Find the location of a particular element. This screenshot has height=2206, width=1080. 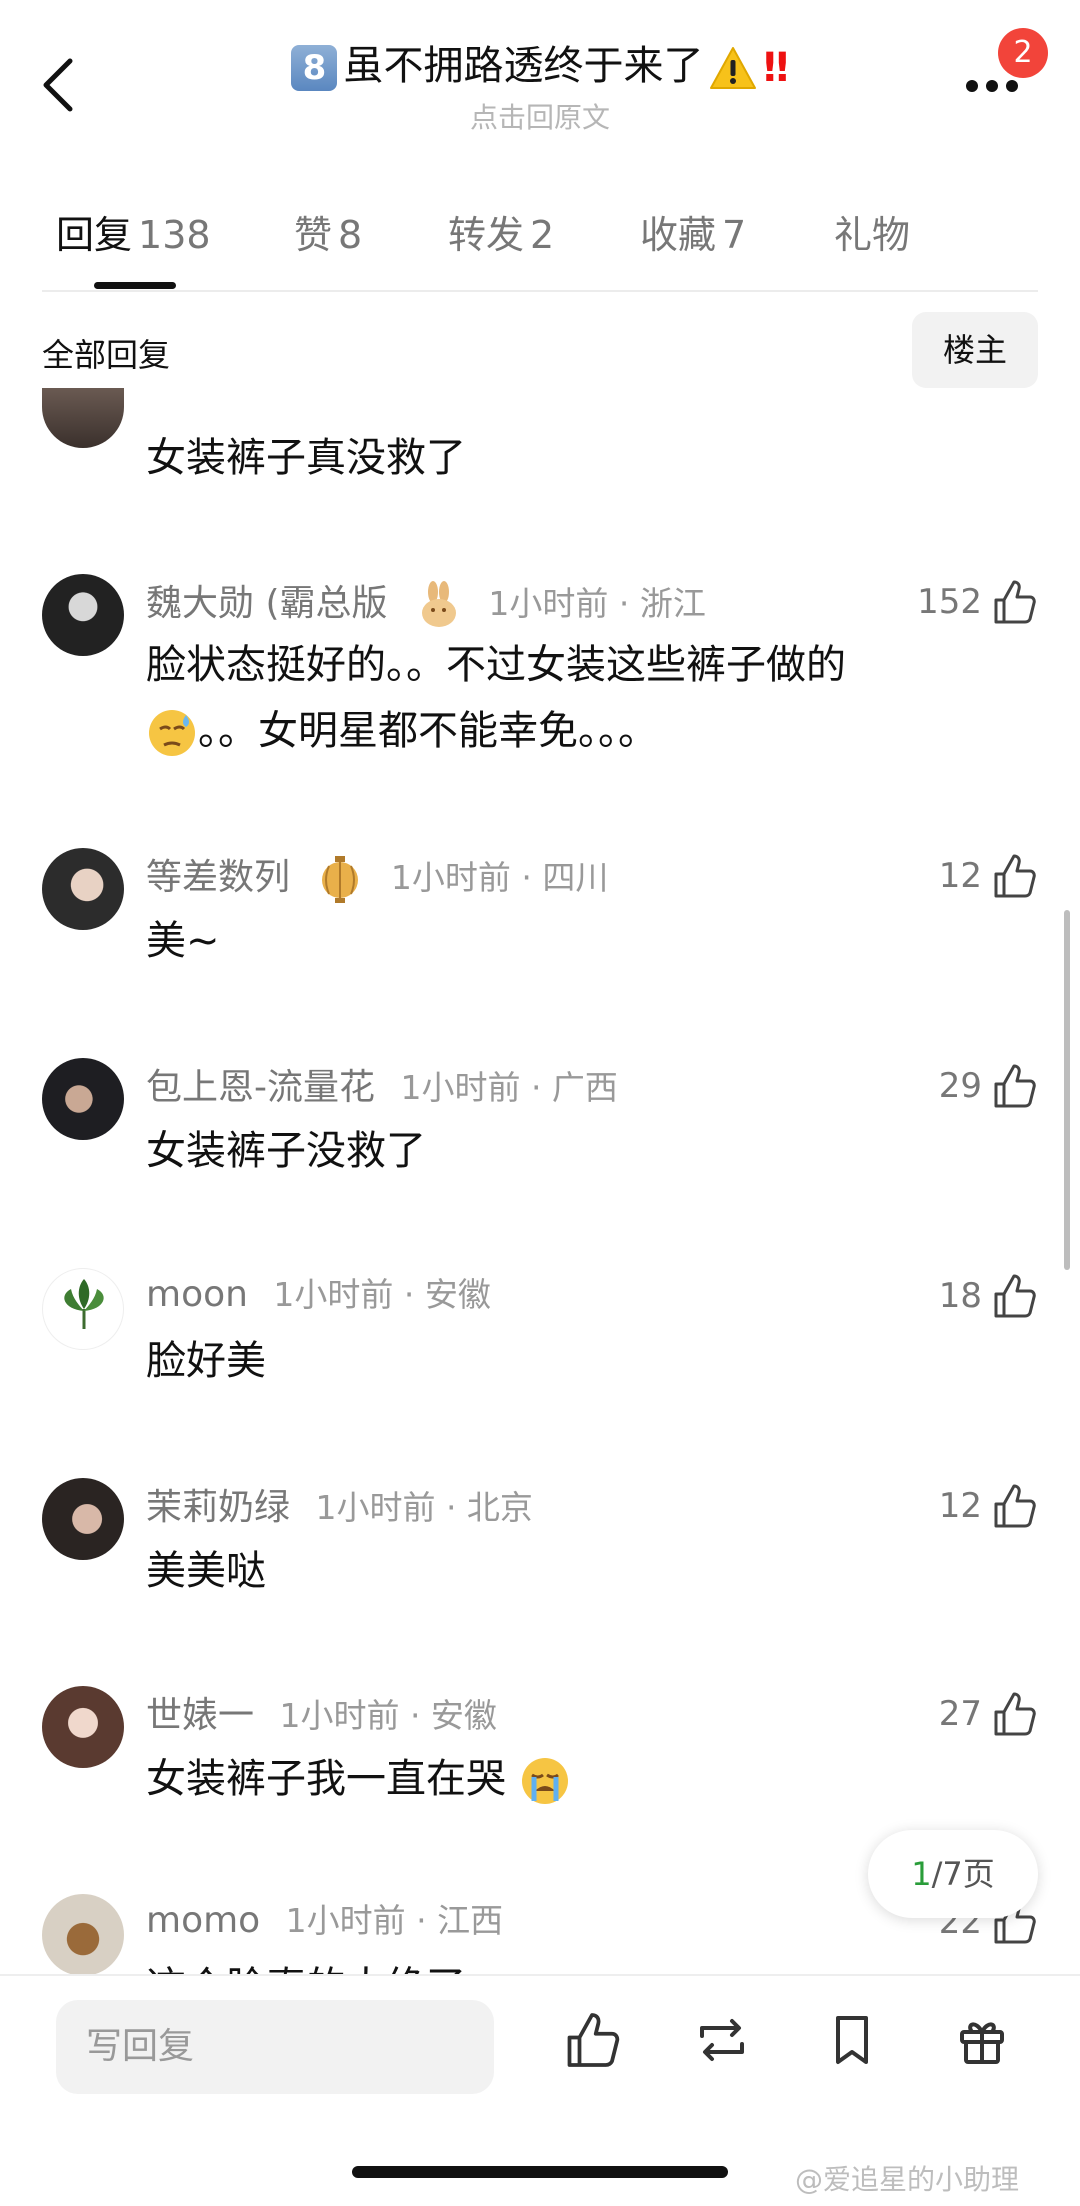

comment-text: 女装裤子没救了 is located at coordinates (286, 1151).